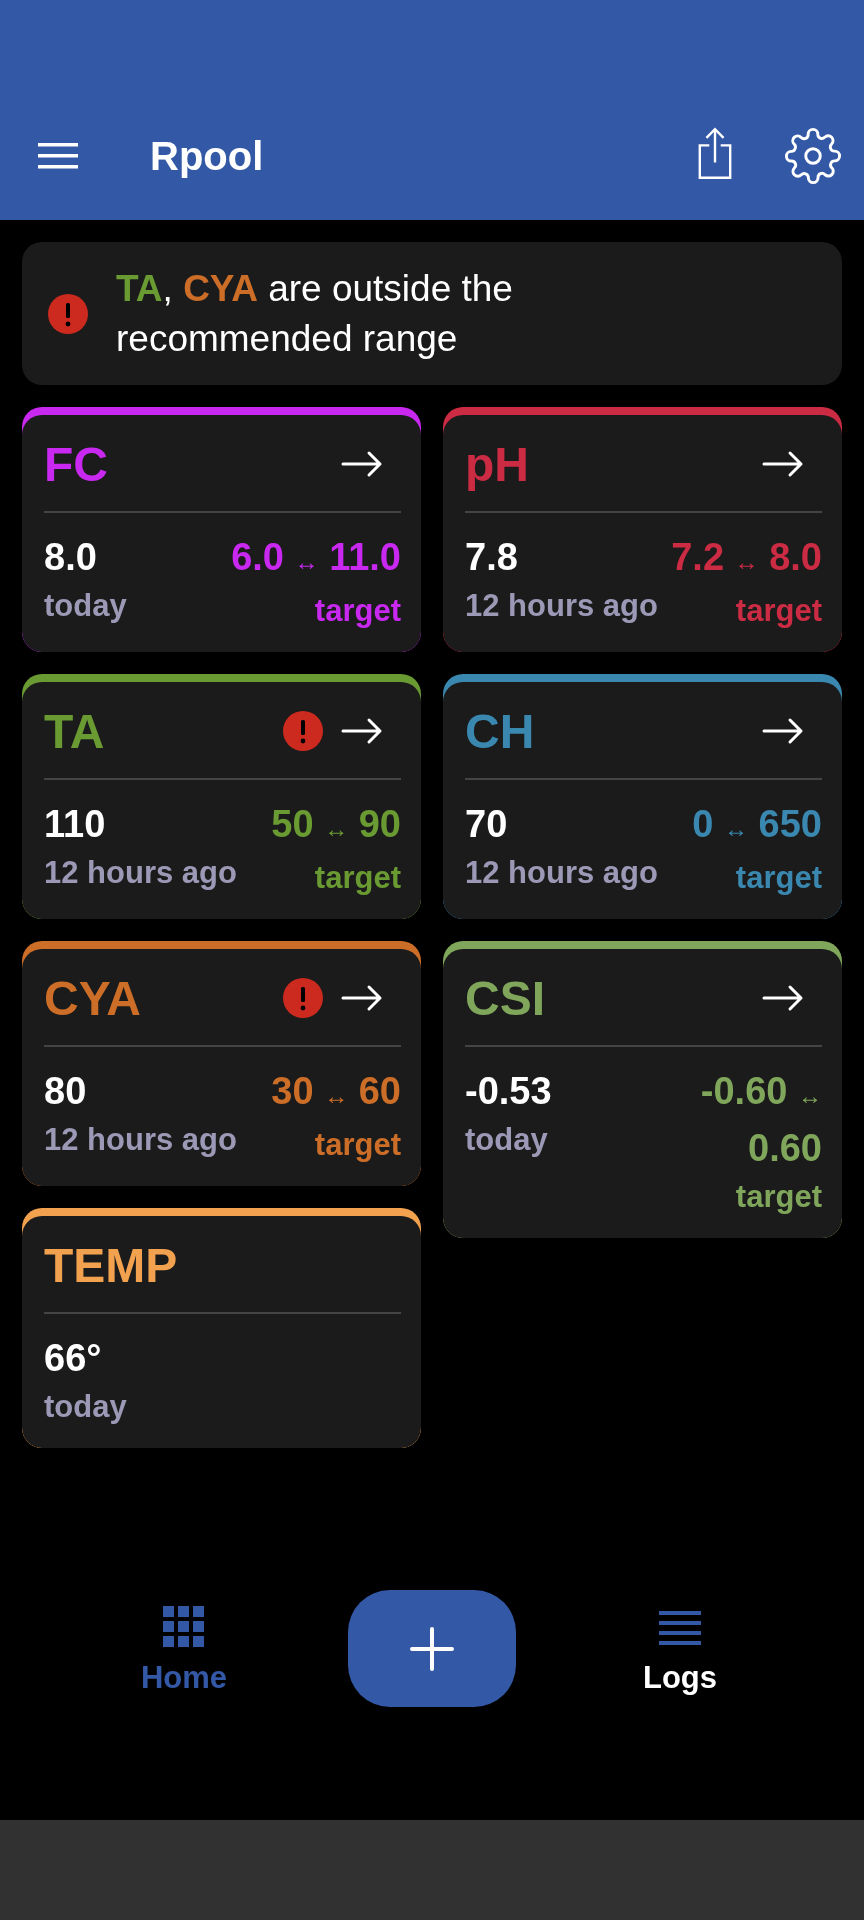 This screenshot has width=864, height=1920. What do you see at coordinates (207, 156) in the screenshot?
I see `app-title: Rpool` at bounding box center [207, 156].